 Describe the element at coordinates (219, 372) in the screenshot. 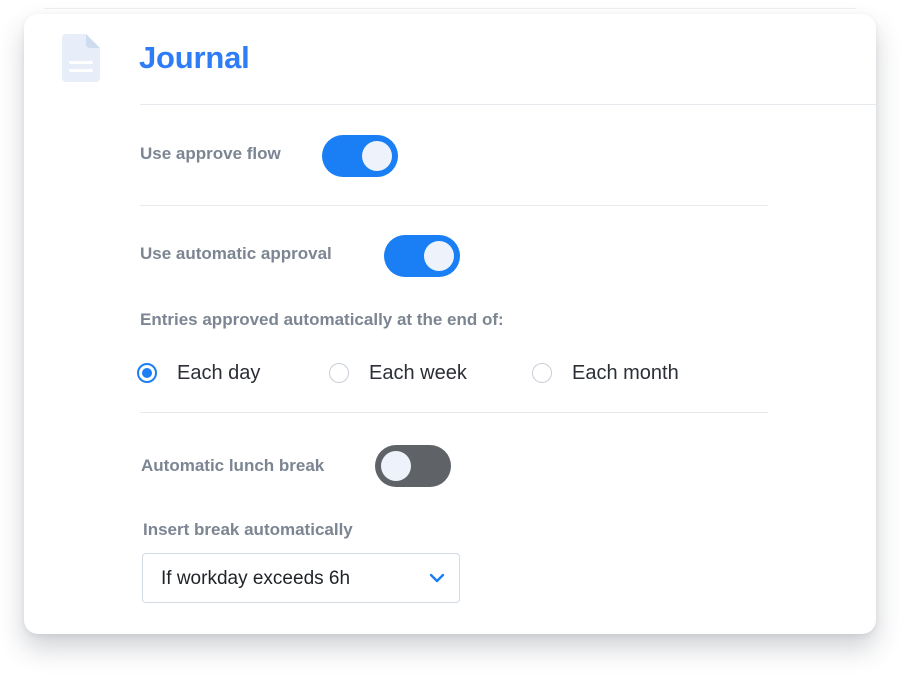

I see `radio-label: Each day` at that location.